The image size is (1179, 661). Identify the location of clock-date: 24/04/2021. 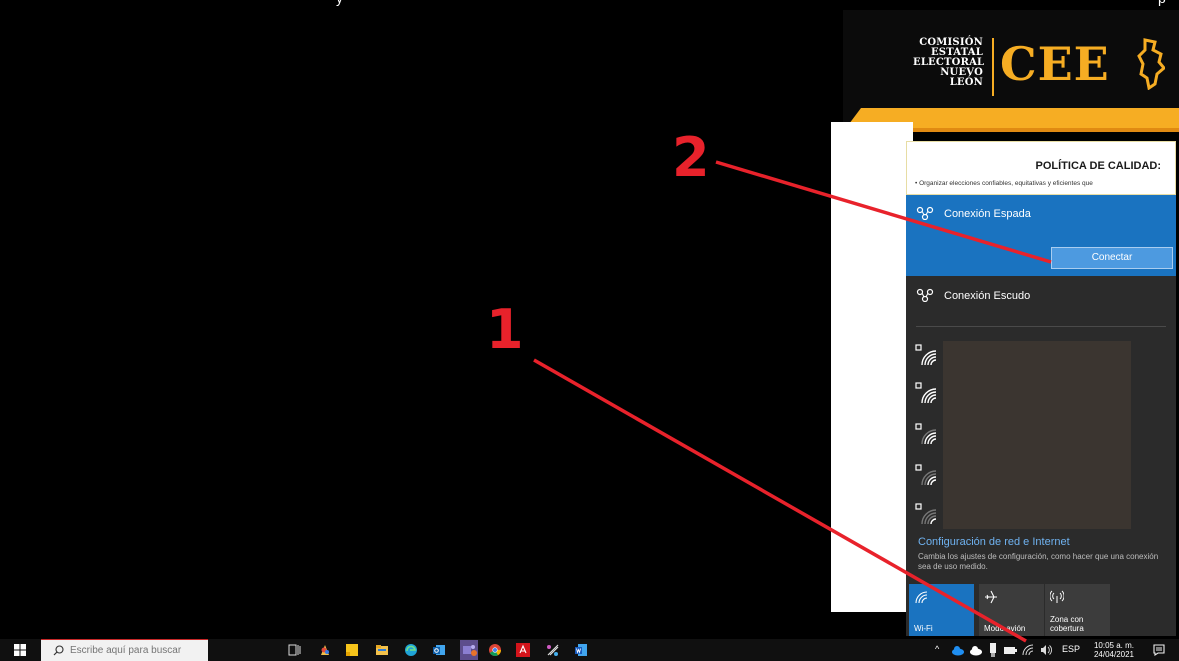
(1114, 654).